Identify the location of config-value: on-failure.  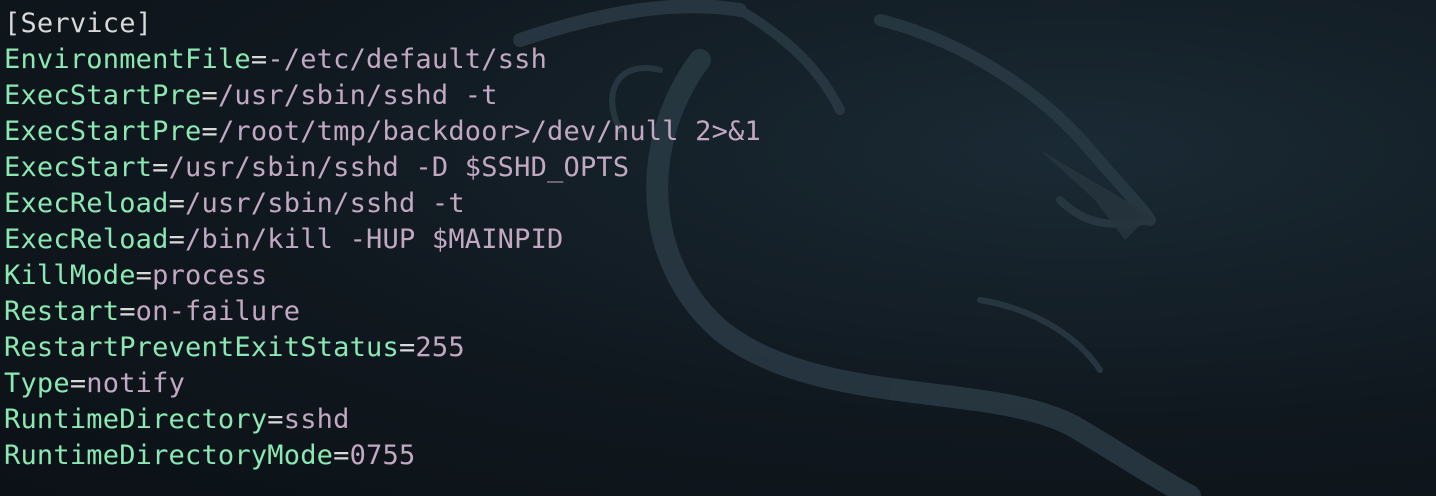
(218, 311).